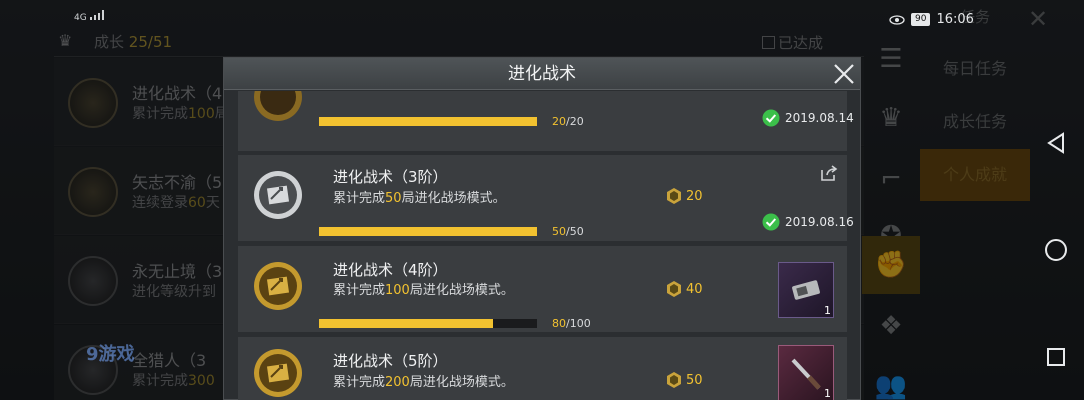 This screenshot has width=1084, height=400. I want to click on close-icon, so click(844, 74).